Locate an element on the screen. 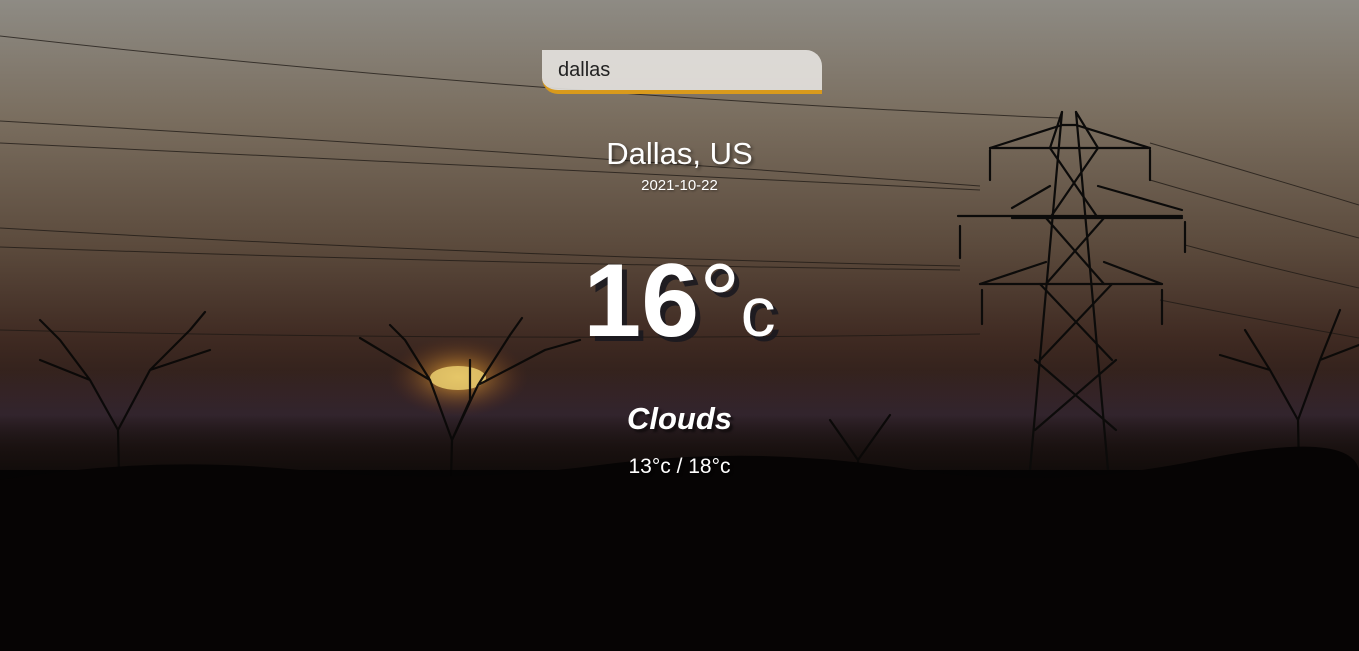  search-input is located at coordinates (682, 72).